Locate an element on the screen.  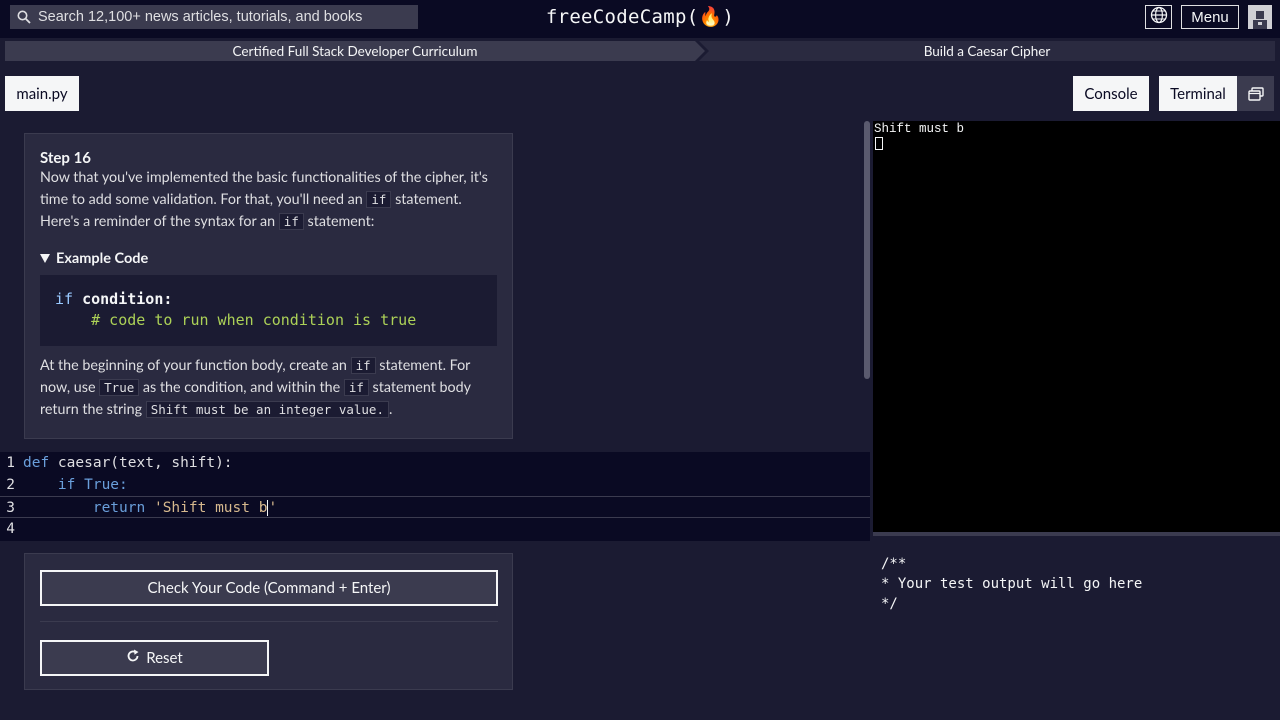
line-number: 2 is located at coordinates (10, 485).